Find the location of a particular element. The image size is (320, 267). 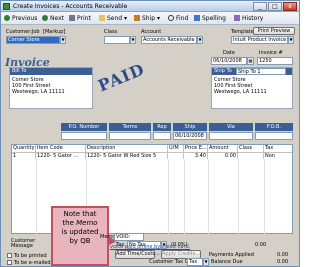

spelling-icon is located at coordinates (197, 18).